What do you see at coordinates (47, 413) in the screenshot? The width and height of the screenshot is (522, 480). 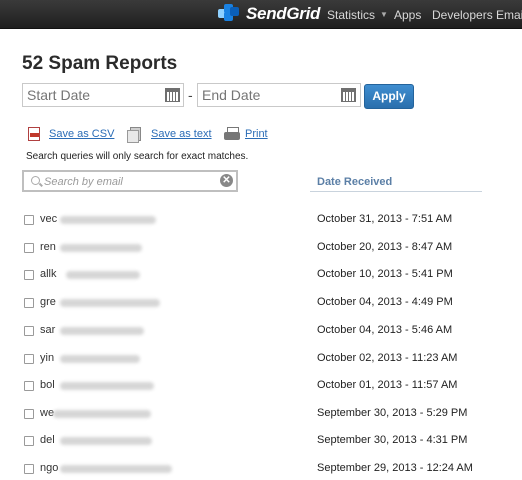 I see `email-address: we` at bounding box center [47, 413].